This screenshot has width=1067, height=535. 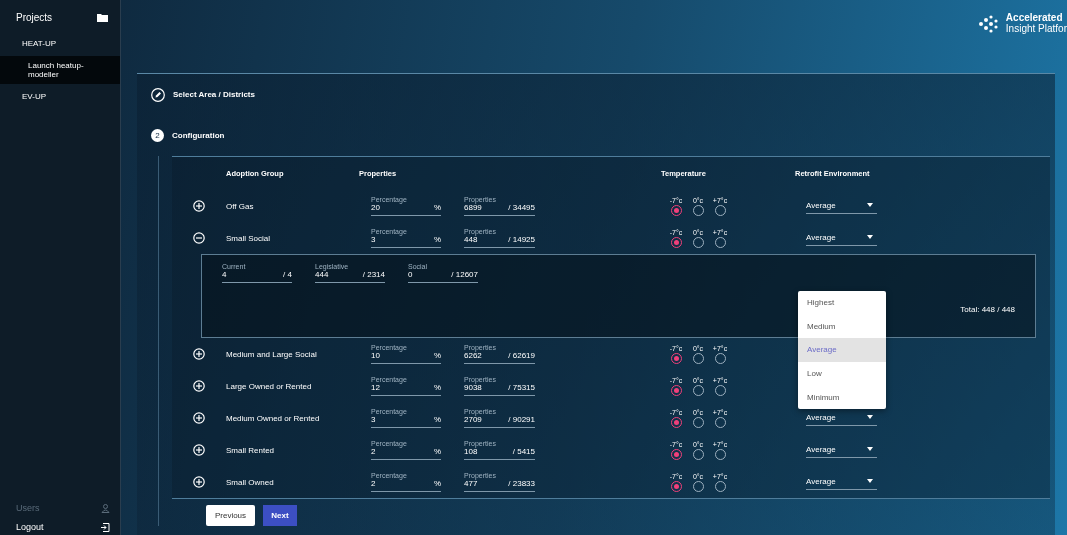 What do you see at coordinates (158, 94) in the screenshot?
I see `edit-icon` at bounding box center [158, 94].